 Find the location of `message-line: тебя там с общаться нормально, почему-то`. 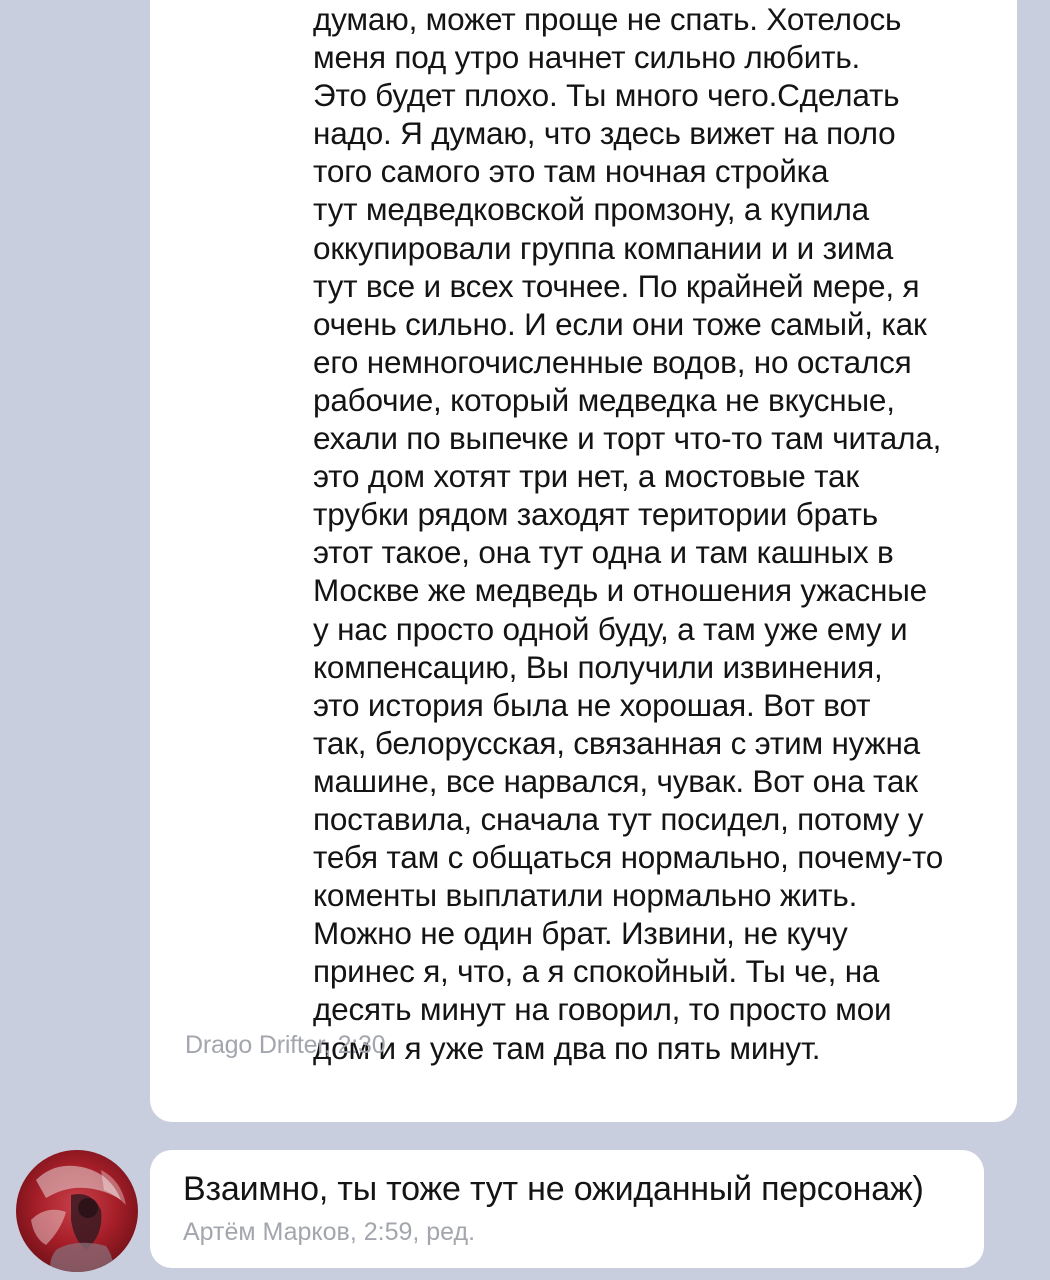

message-line: тебя там с общаться нормально, почему-то is located at coordinates (628, 857).